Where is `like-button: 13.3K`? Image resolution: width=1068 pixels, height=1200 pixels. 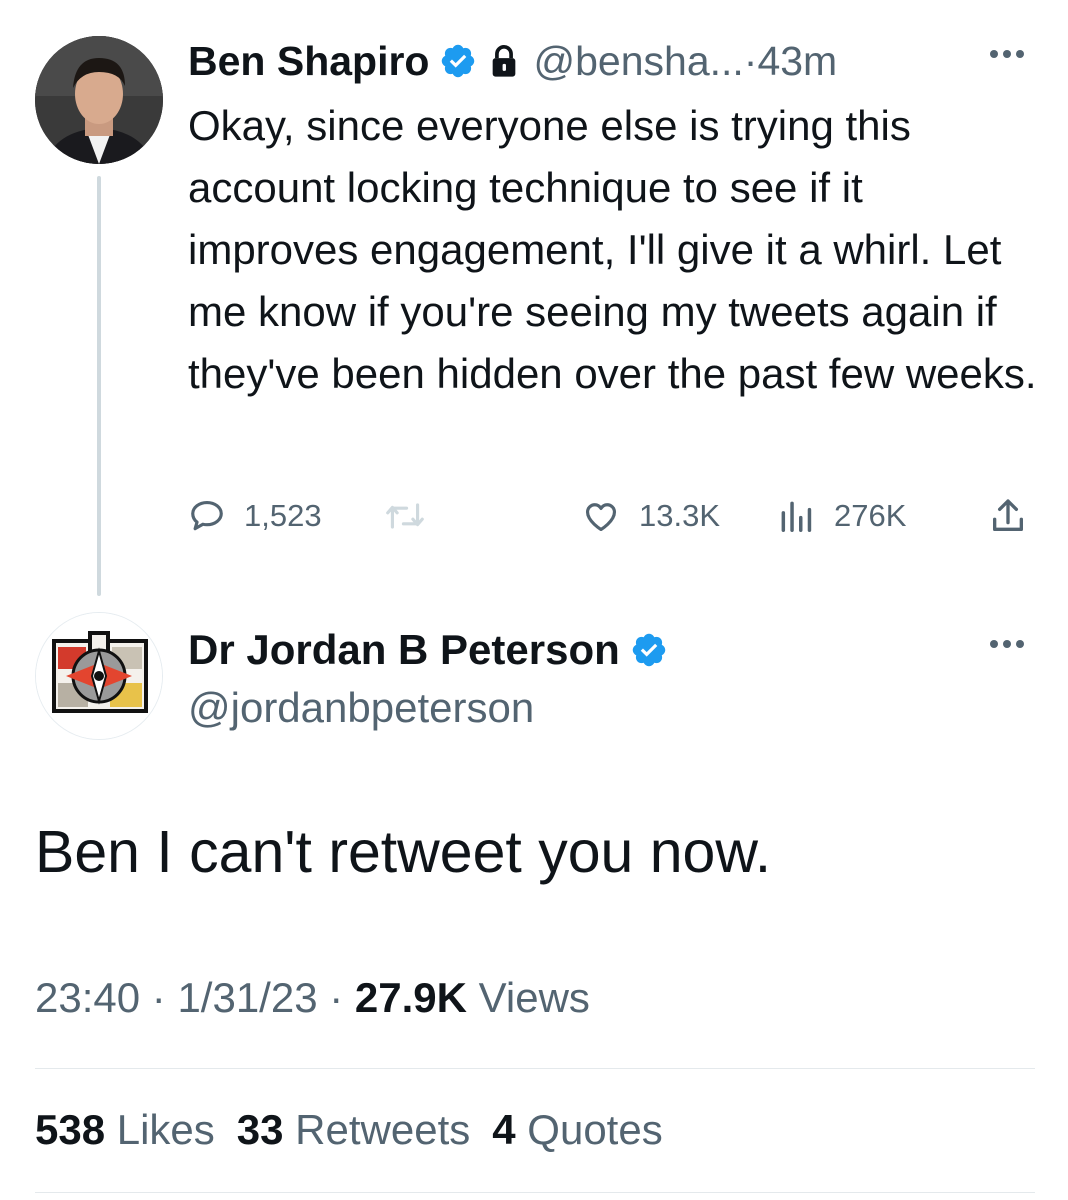
like-button: 13.3K is located at coordinates (650, 516).